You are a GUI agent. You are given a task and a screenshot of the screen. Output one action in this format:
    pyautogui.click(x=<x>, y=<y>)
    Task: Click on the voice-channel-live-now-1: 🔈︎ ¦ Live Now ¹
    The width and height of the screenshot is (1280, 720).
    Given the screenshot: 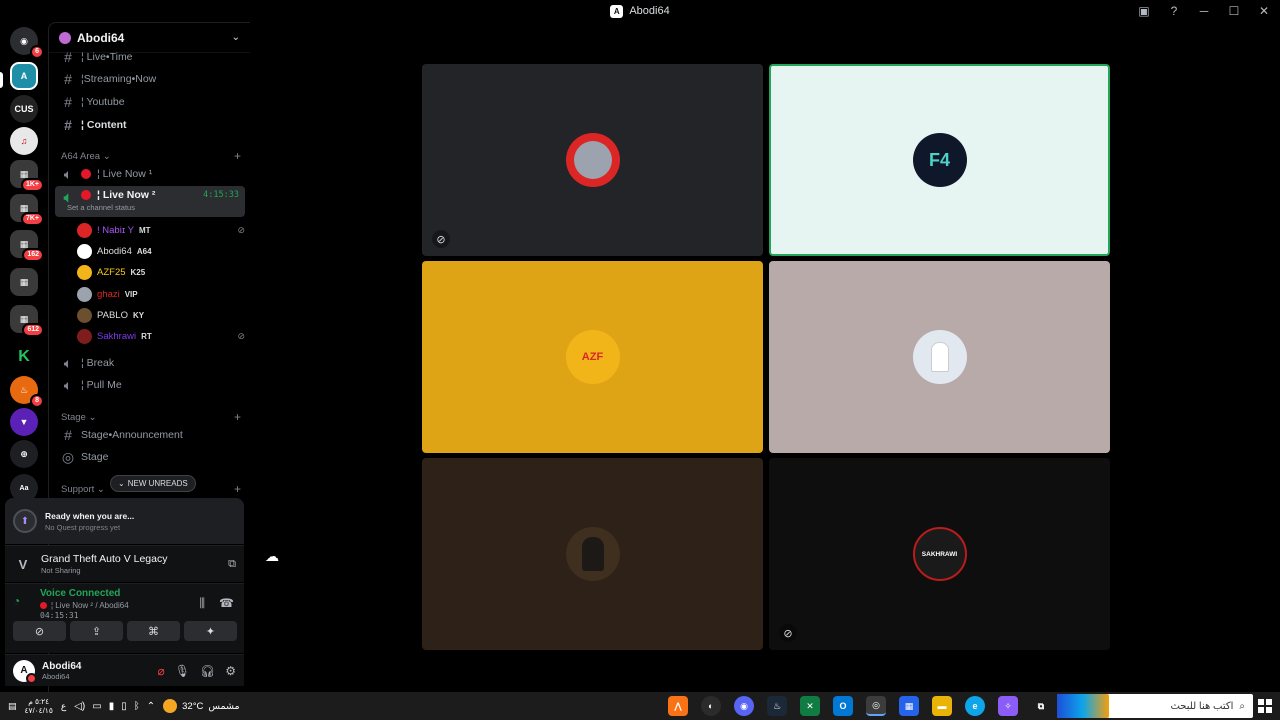 What is the action you would take?
    pyautogui.click(x=150, y=174)
    